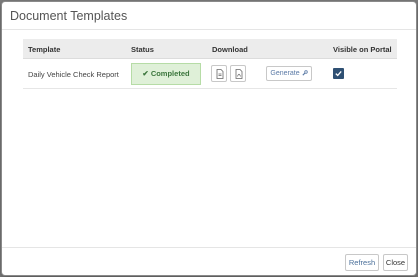  I want to click on column-header-status: Status, so click(142, 49).